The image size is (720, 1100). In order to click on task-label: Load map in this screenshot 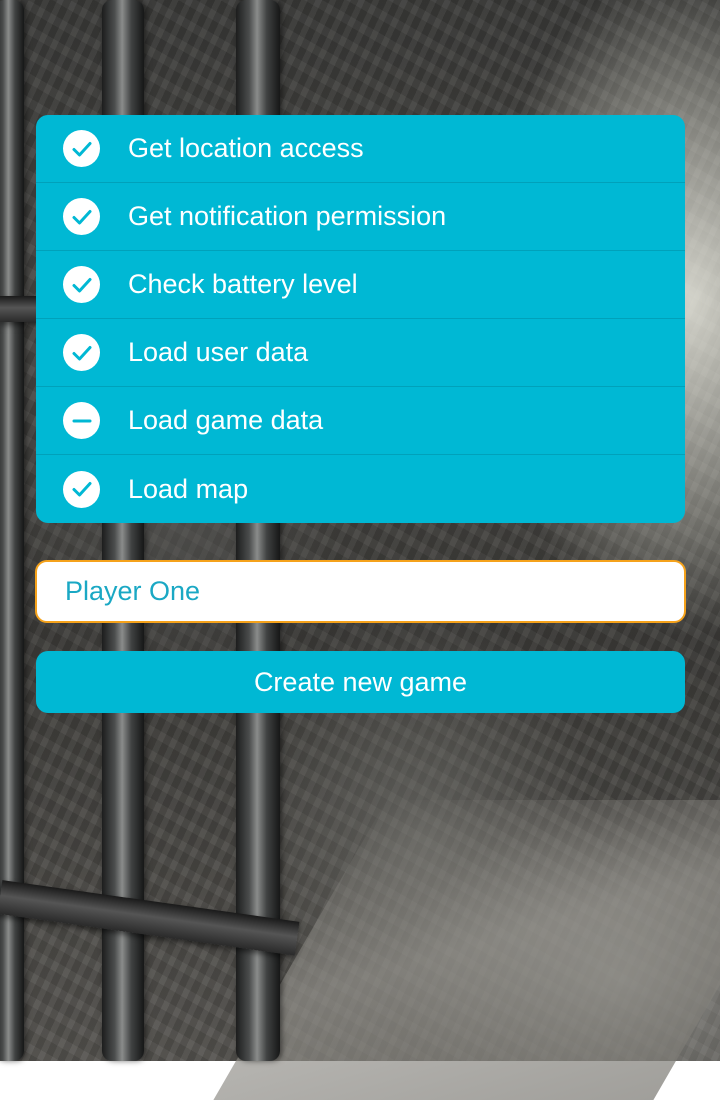, I will do `click(188, 488)`.